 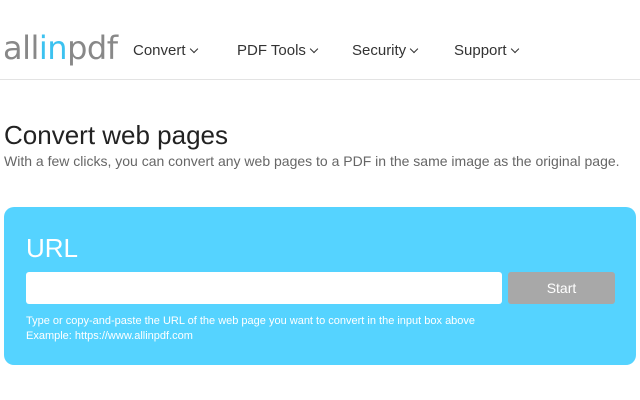 I want to click on allinpdf-logo: allinpdf, so click(x=60, y=48).